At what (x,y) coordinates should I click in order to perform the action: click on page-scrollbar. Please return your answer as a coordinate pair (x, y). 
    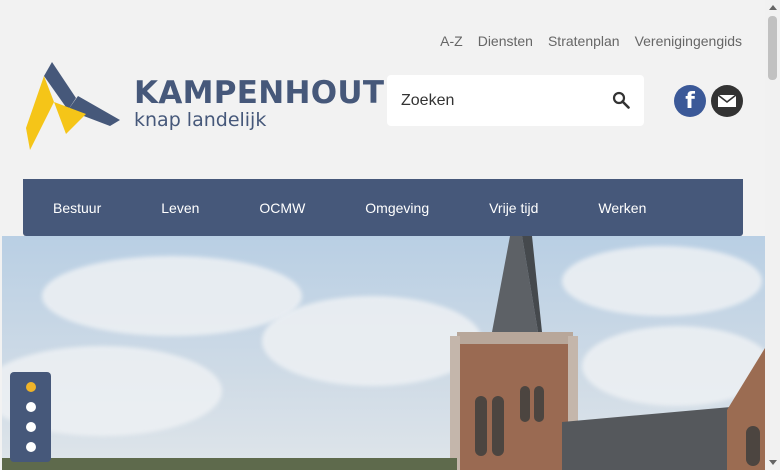
    Looking at the image, I should click on (772, 235).